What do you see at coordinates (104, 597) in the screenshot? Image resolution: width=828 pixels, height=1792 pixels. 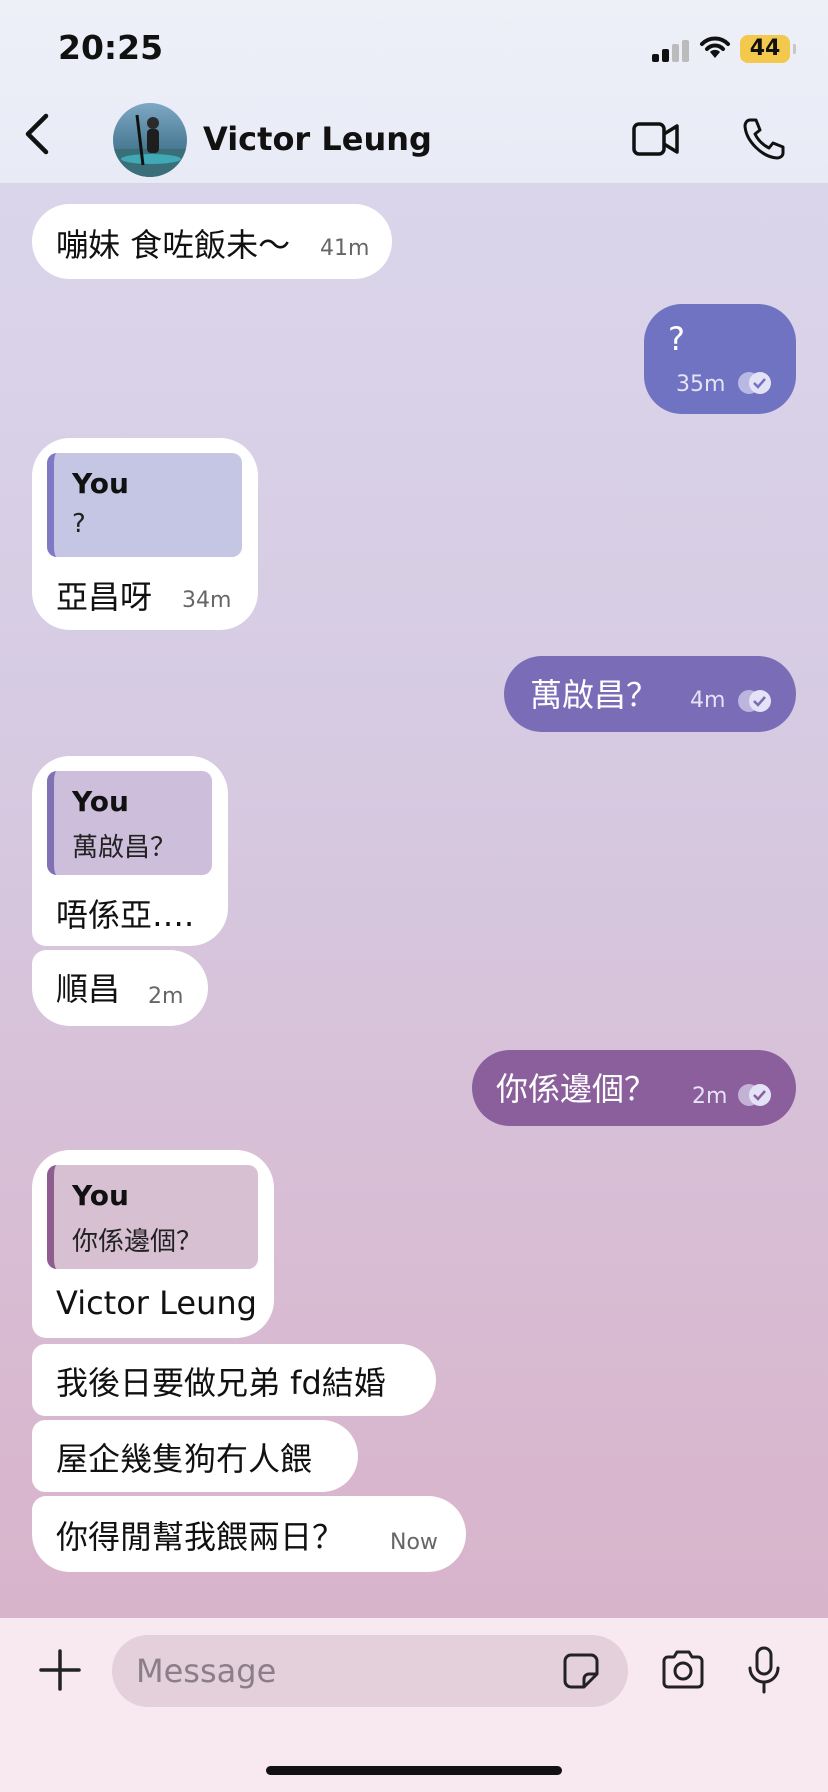 I see `message-text: 亞昌呀` at bounding box center [104, 597].